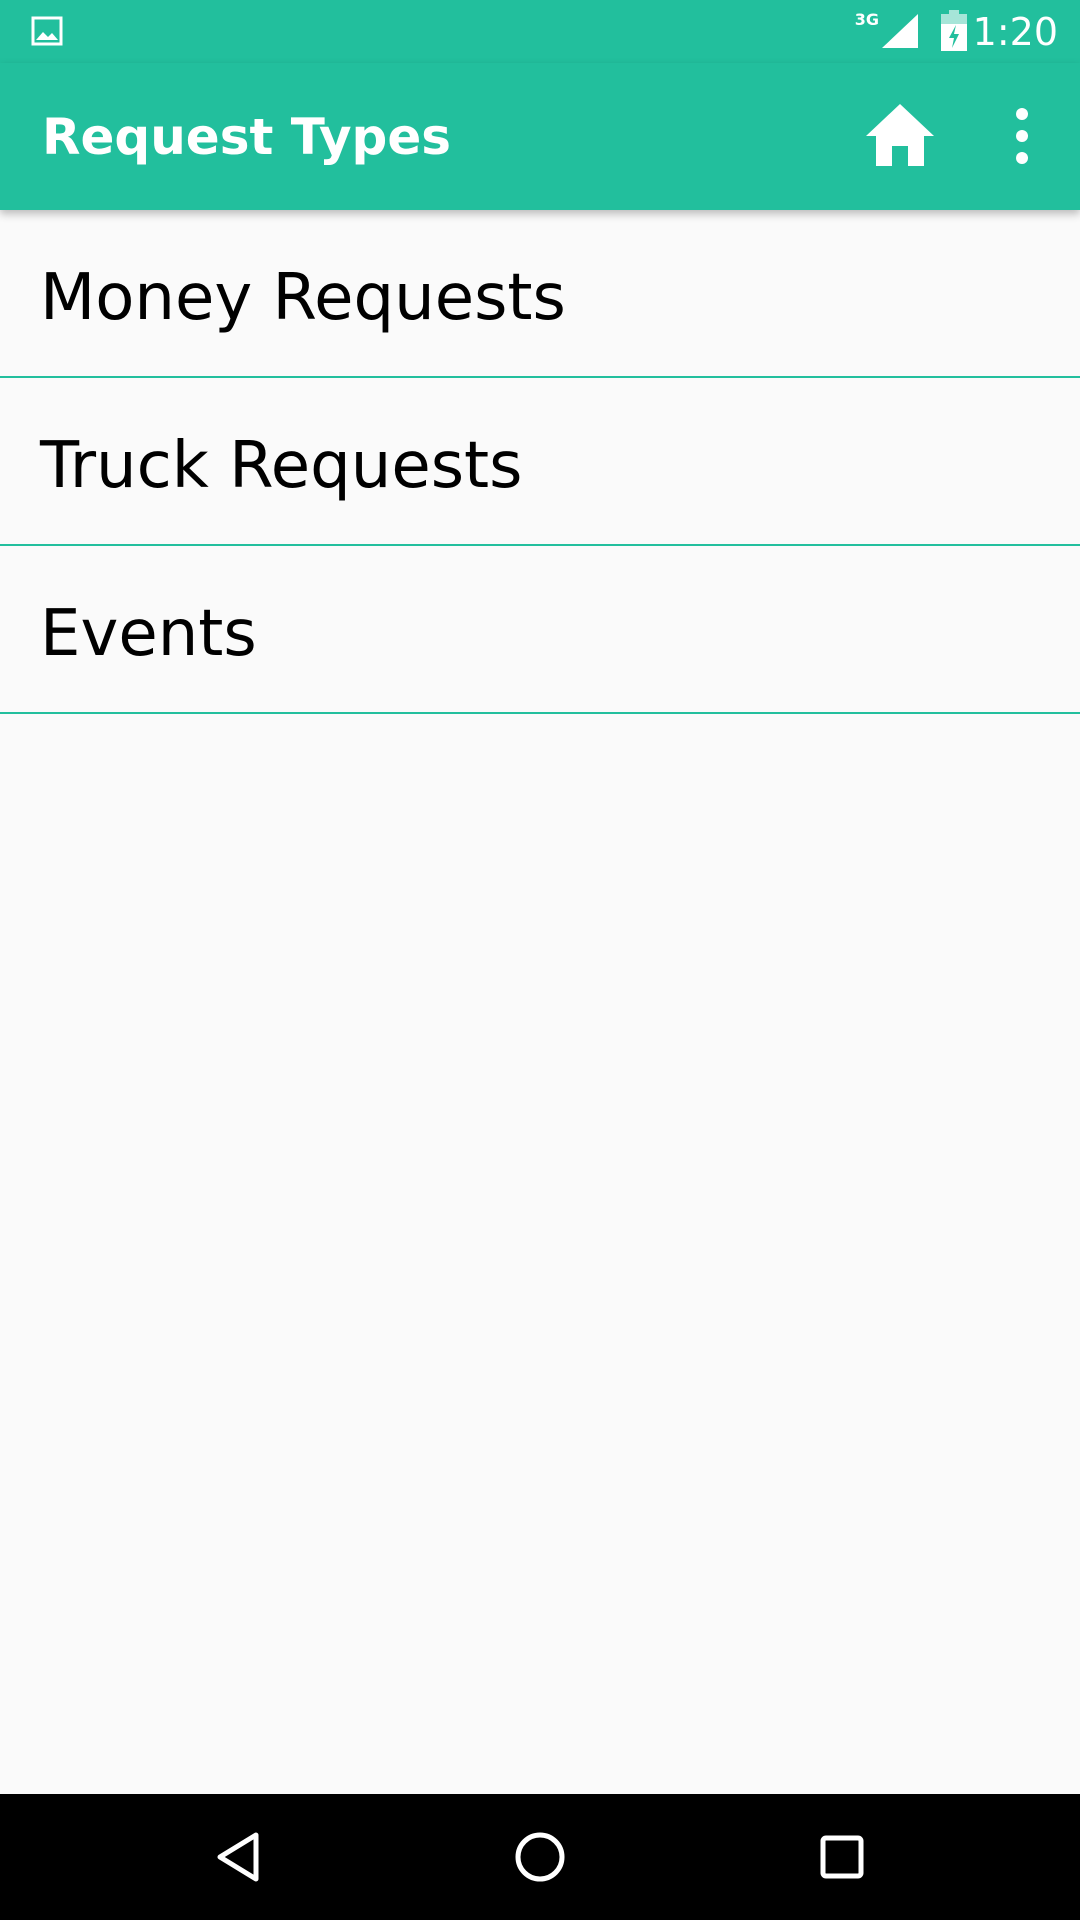 This screenshot has height=1920, width=1080. I want to click on back-icon, so click(238, 1857).